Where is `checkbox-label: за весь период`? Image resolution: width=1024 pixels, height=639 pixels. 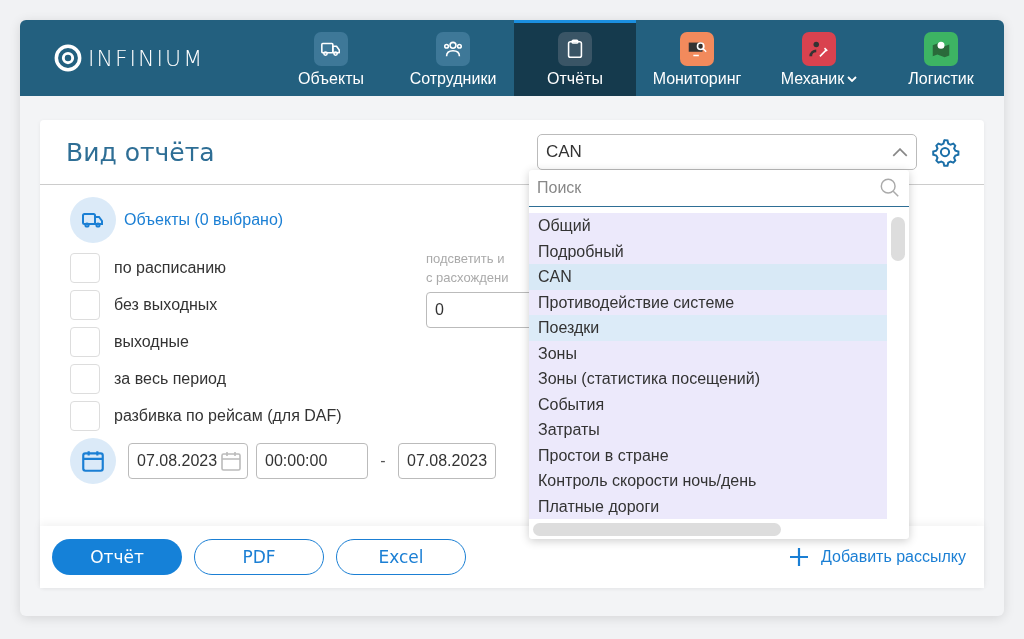 checkbox-label: за весь период is located at coordinates (170, 378).